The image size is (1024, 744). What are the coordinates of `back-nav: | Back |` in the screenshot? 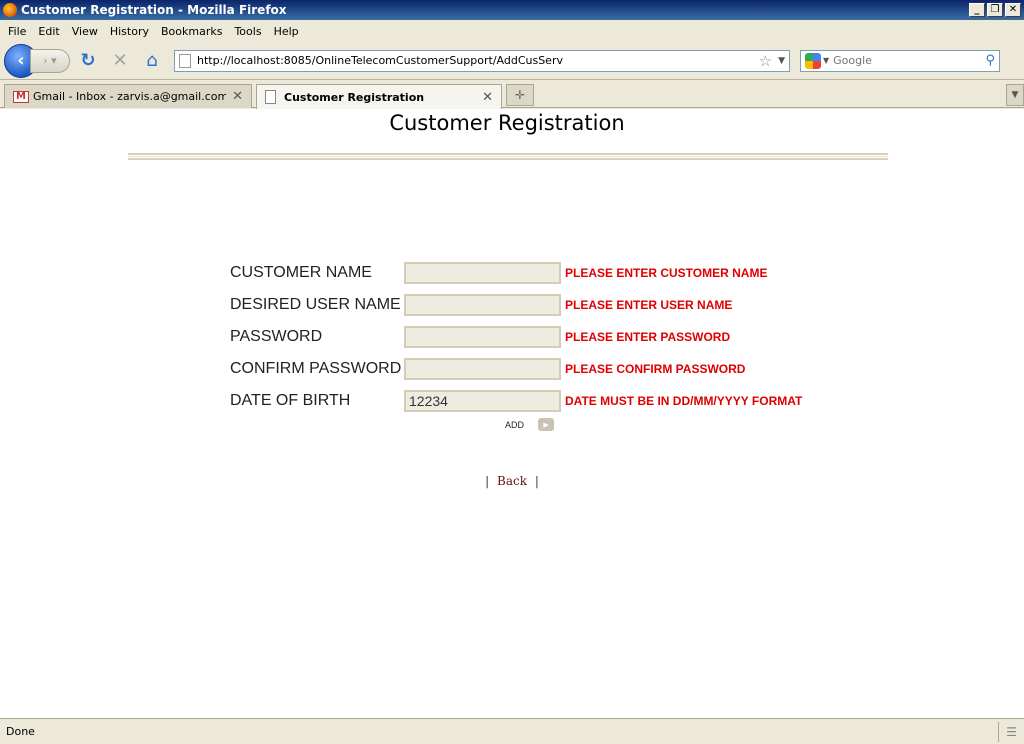 It's located at (512, 481).